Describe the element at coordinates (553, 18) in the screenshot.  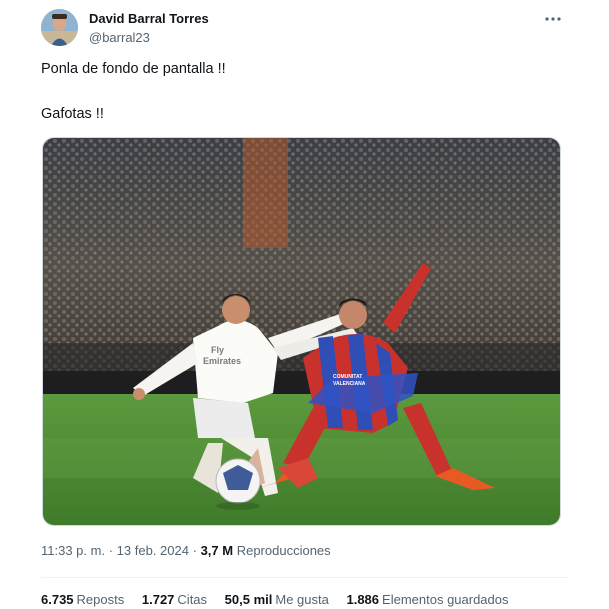
I see `more-options-icon` at that location.